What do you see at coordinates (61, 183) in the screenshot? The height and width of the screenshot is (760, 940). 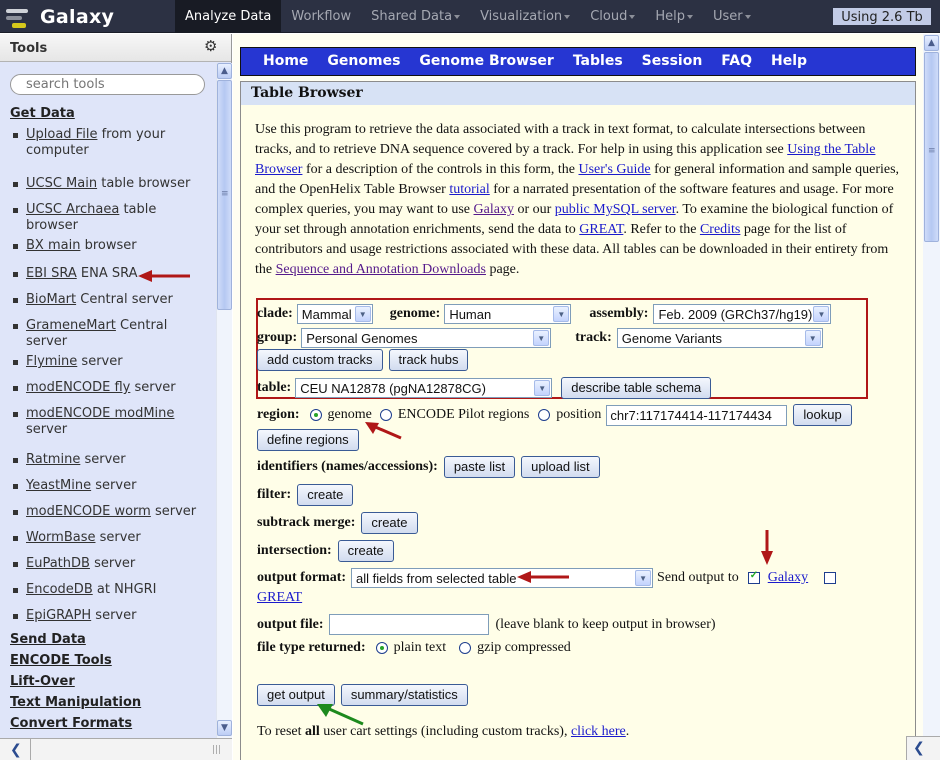 I see `tool-link: UCSC Main` at bounding box center [61, 183].